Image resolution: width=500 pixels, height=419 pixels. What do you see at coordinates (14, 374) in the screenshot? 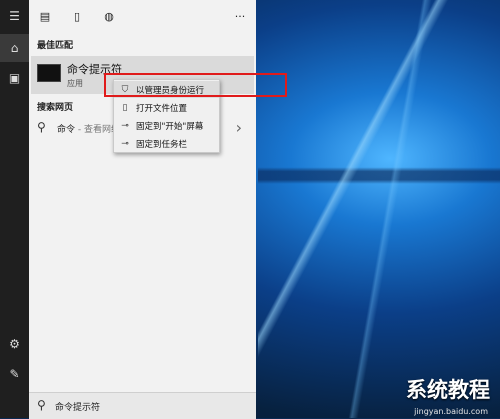
I see `feedback-icon: ✎` at bounding box center [14, 374].